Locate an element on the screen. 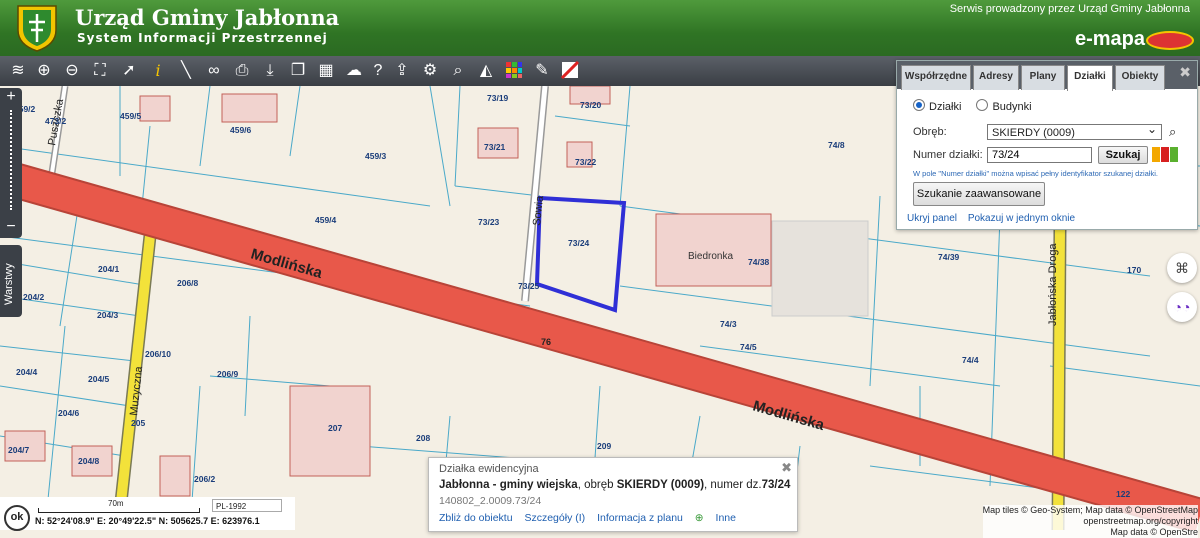  zoom-slider: + − is located at coordinates (11, 163).